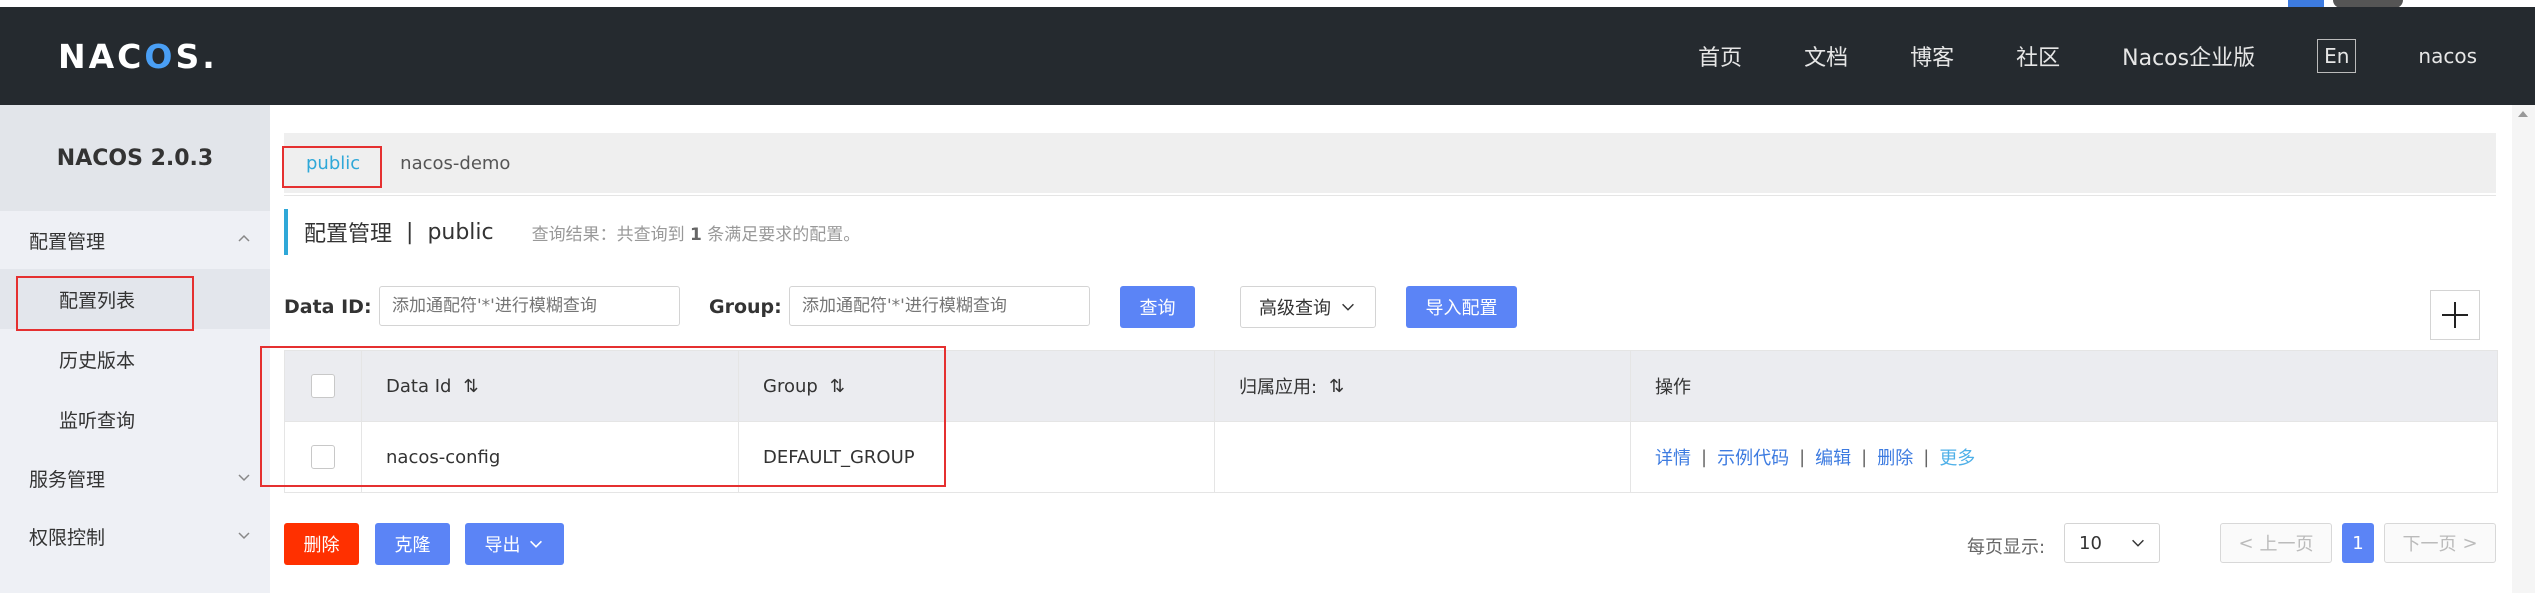  Describe the element at coordinates (2112, 543) in the screenshot. I see `page-size-select: 10` at that location.